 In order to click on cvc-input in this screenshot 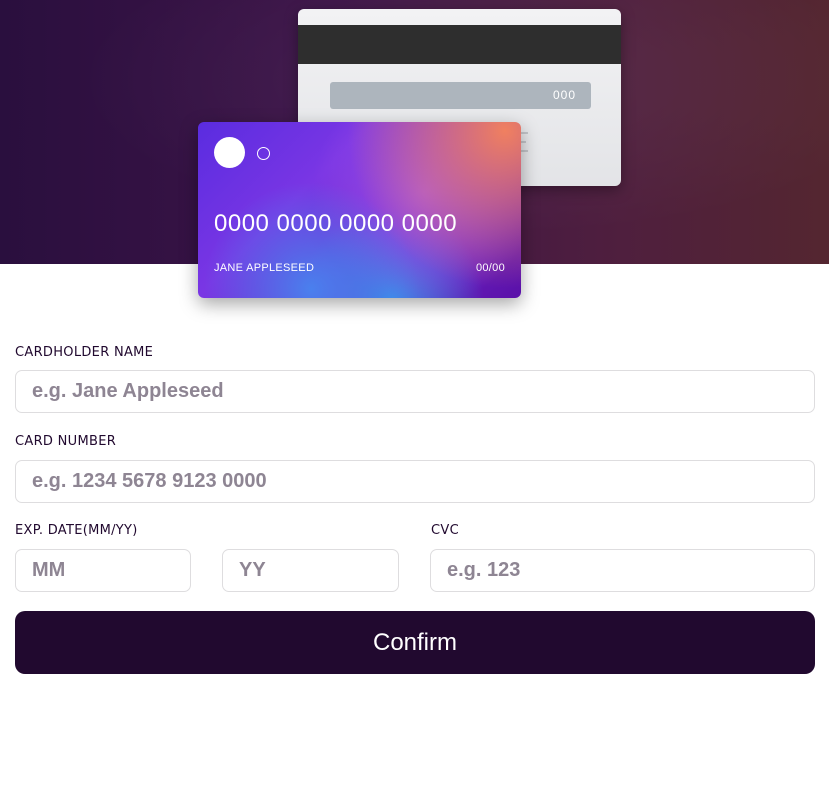, I will do `click(622, 570)`.